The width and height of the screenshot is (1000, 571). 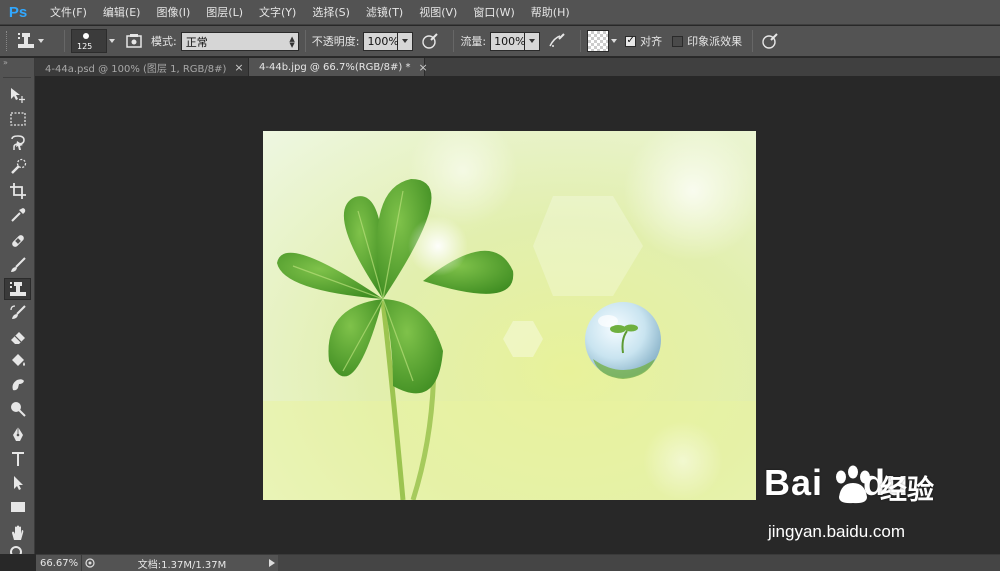 I want to click on zoom-tool, so click(x=17, y=550).